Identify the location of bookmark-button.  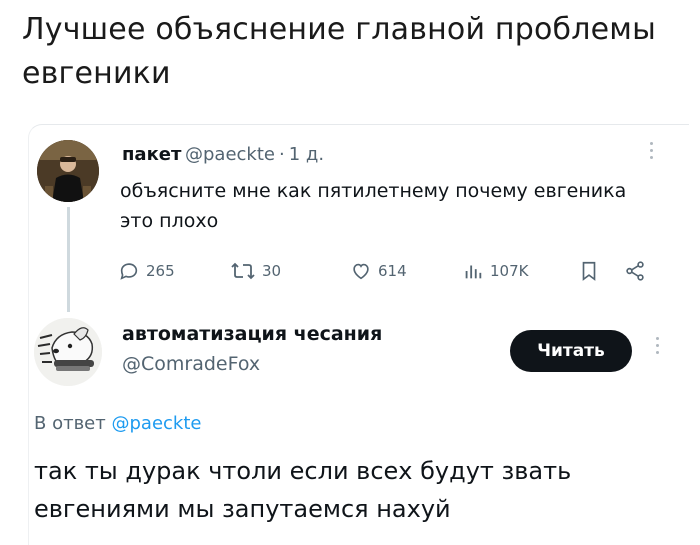
(589, 271).